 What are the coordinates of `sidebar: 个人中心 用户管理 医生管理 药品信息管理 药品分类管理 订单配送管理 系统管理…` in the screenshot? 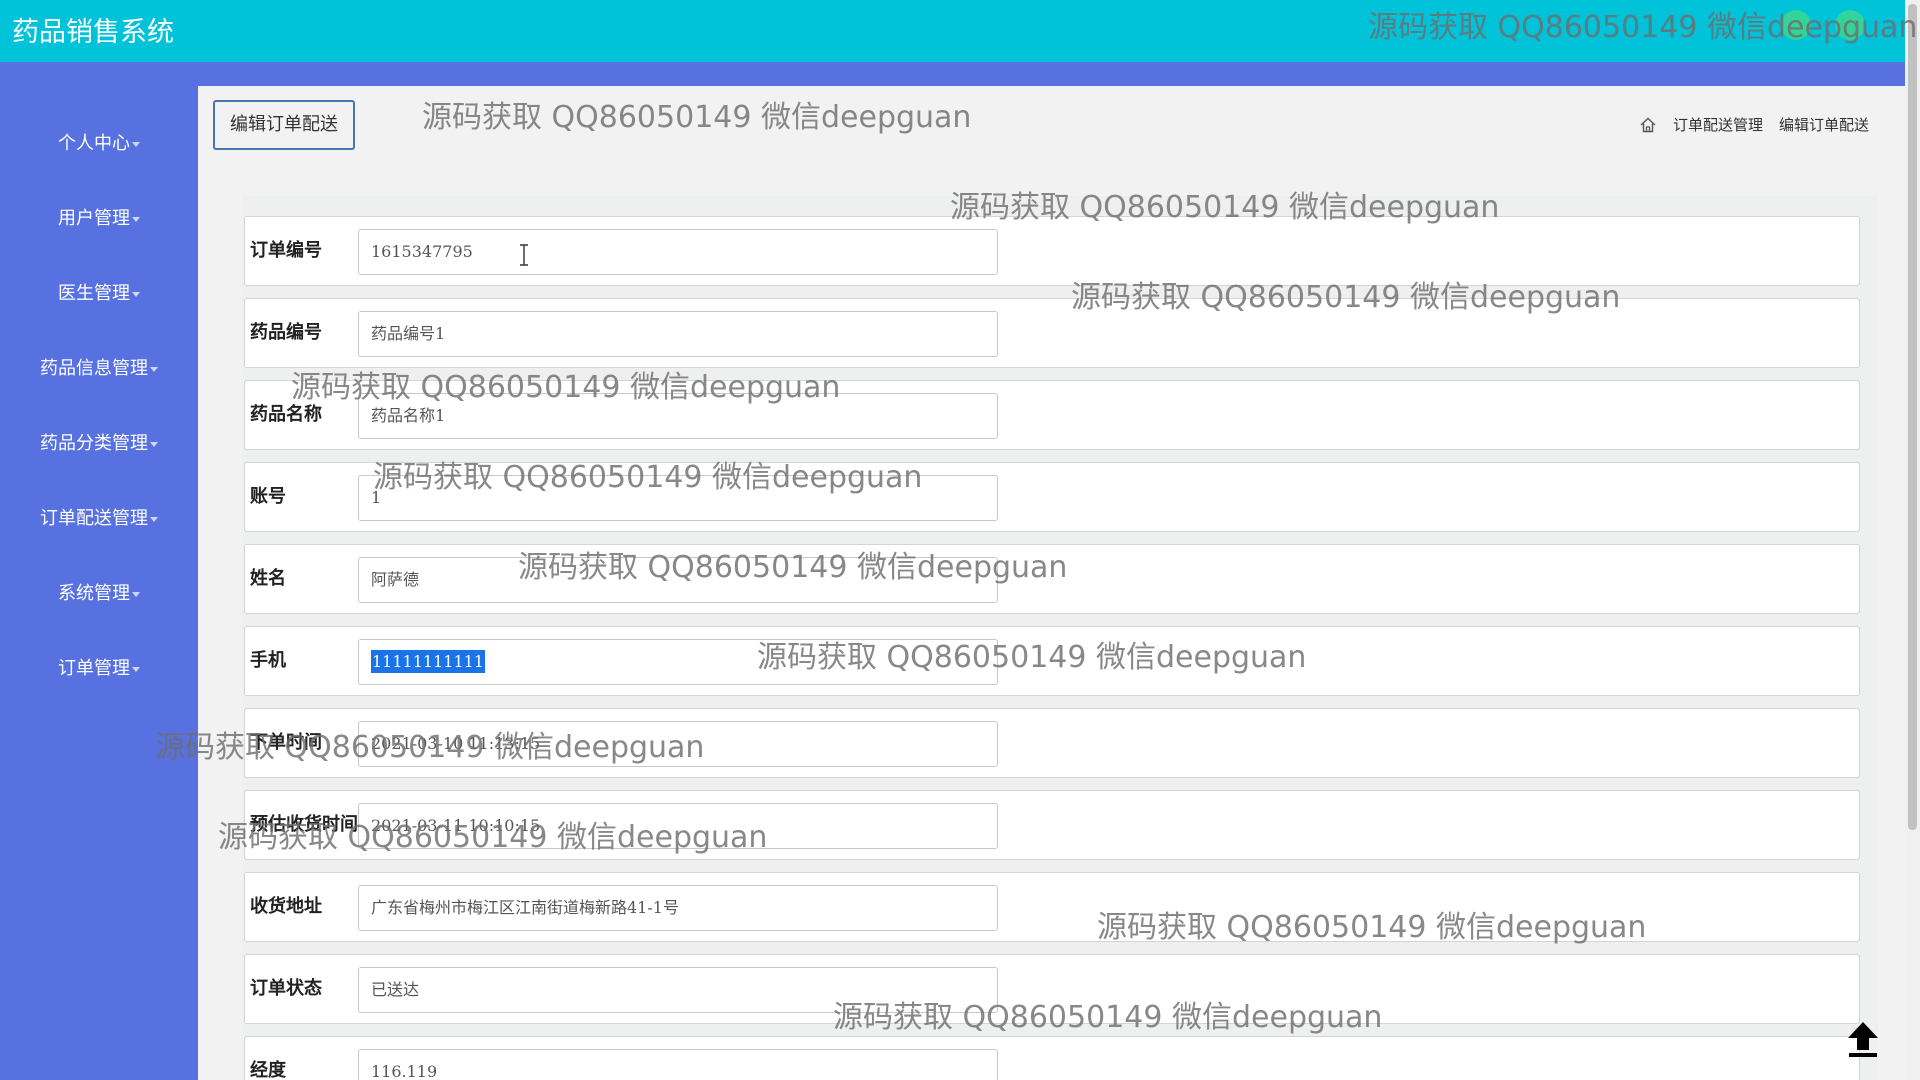 It's located at (99, 583).